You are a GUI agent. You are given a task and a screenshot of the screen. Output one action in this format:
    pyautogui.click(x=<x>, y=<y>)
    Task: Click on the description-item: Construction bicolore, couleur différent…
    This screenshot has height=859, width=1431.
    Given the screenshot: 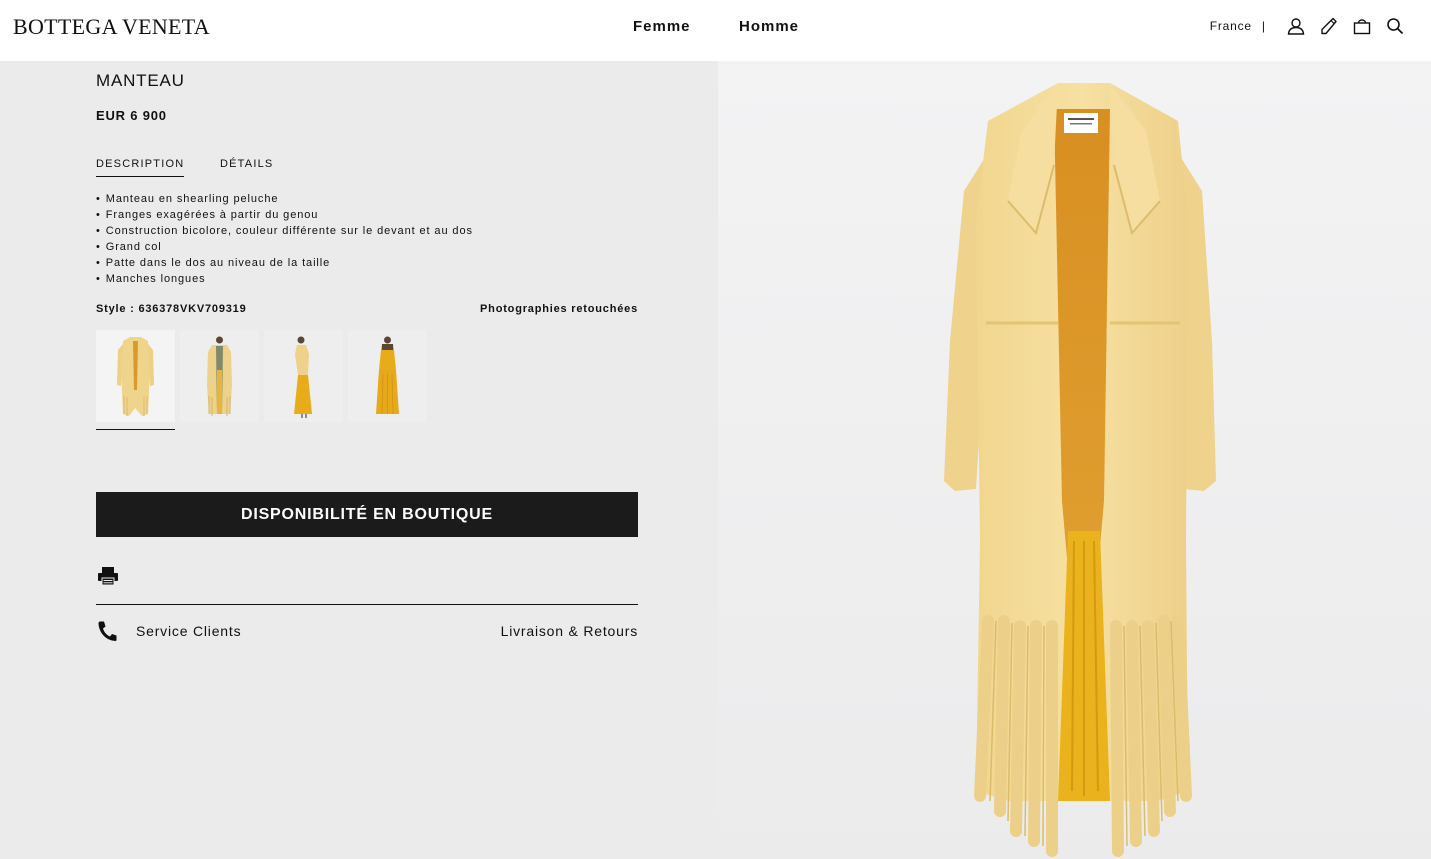 What is the action you would take?
    pyautogui.click(x=284, y=231)
    